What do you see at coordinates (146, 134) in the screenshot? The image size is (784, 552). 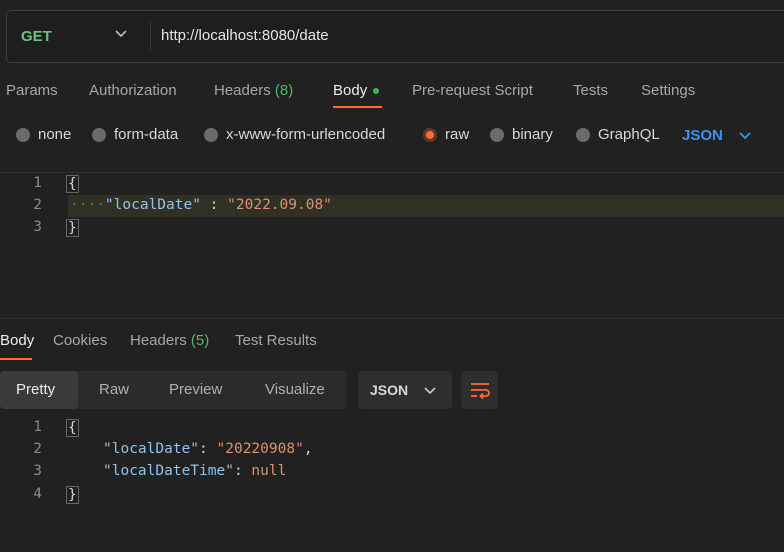 I see `radio-label: form-data` at bounding box center [146, 134].